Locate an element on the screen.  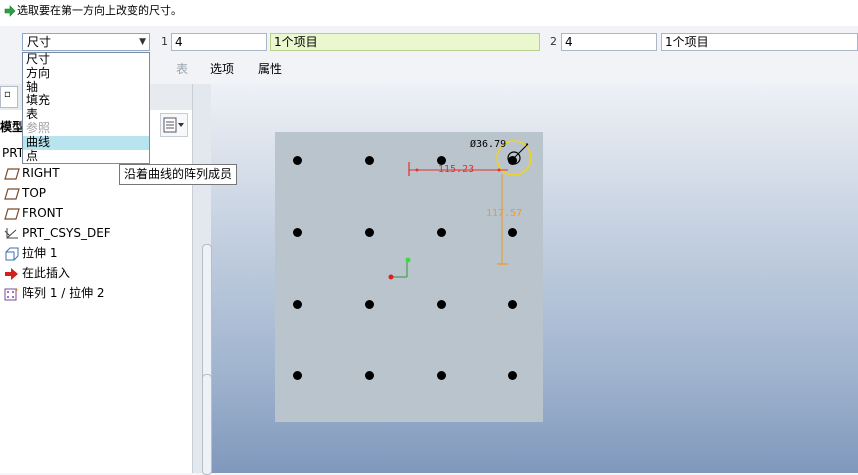
dropdown-option: 填充 is located at coordinates (86, 100).